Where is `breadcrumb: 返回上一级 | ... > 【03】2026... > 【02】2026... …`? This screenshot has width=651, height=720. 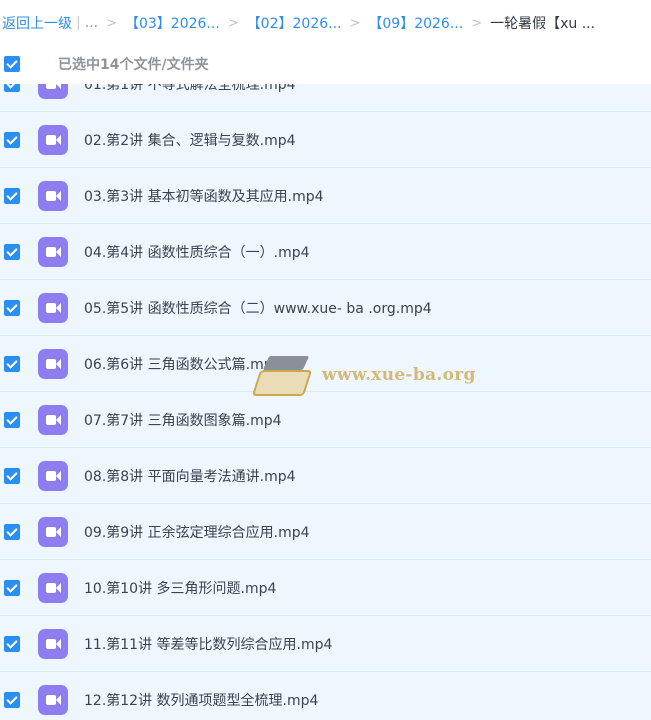
breadcrumb: 返回上一级 | ... > 【03】2026... > 【02】2026... … is located at coordinates (325, 23).